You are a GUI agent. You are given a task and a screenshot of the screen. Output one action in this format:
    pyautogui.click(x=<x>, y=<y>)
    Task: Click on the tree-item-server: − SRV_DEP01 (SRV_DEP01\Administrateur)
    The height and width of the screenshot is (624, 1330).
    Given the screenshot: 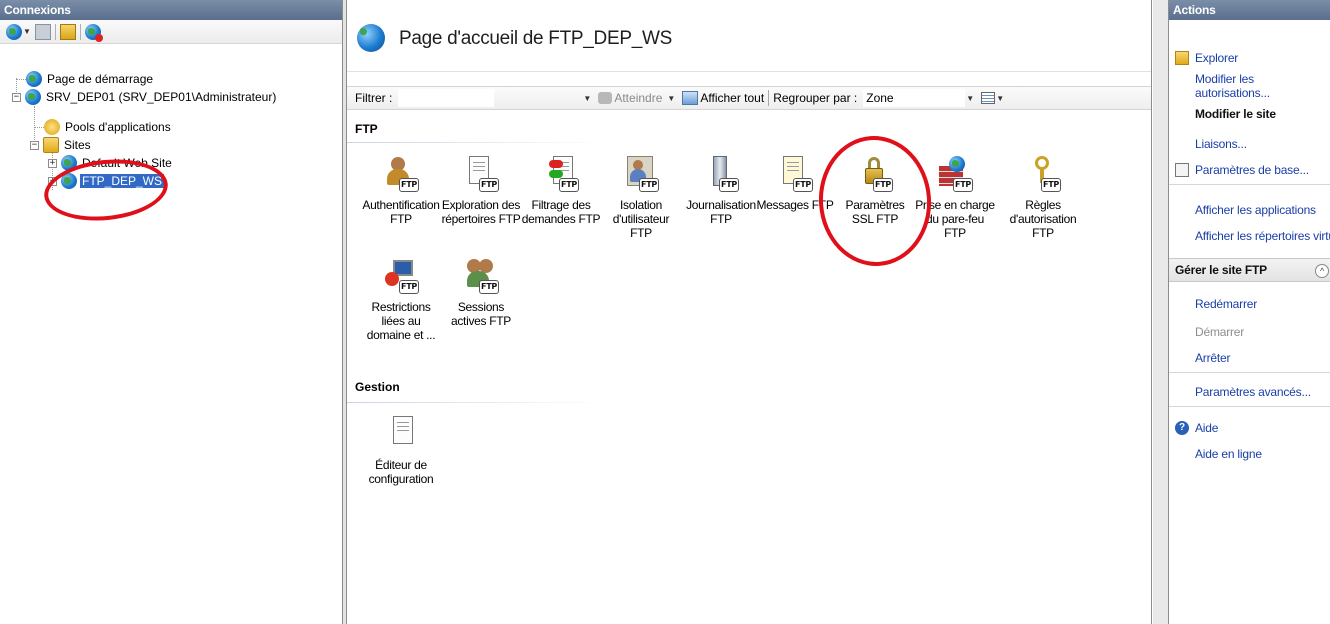 What is the action you would take?
    pyautogui.click(x=145, y=97)
    